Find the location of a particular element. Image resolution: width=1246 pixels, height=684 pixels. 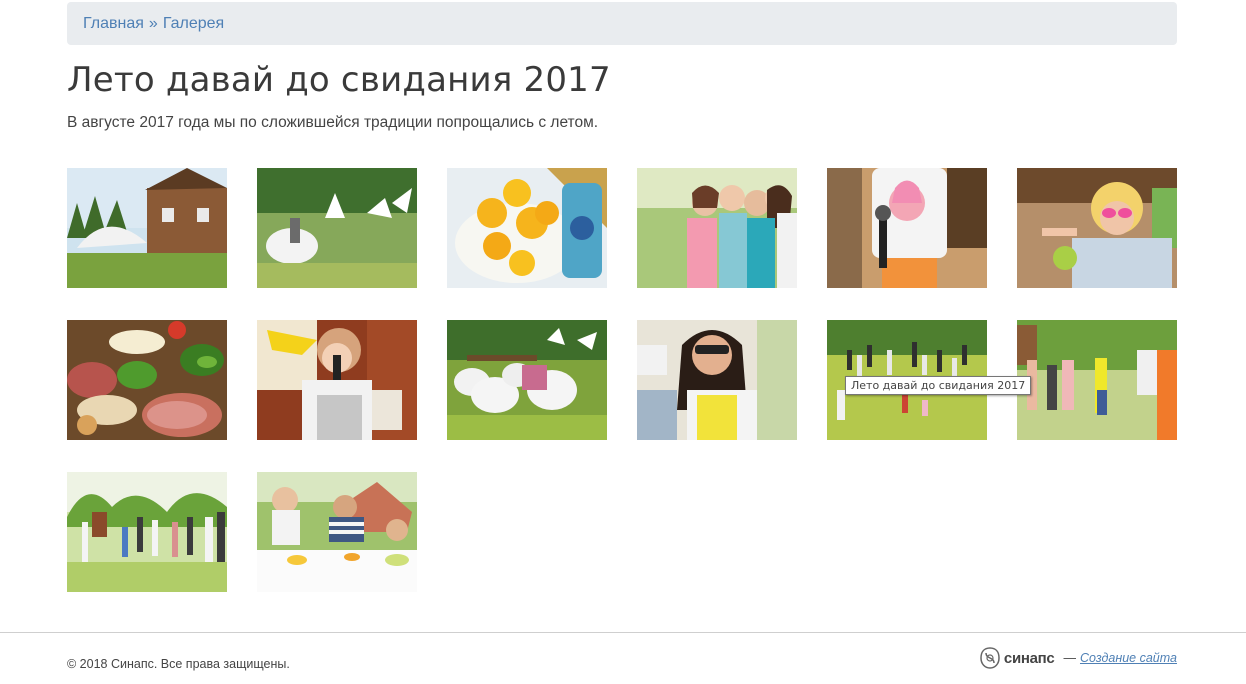

gallery-thumb-white-beanbags is located at coordinates (337, 228).